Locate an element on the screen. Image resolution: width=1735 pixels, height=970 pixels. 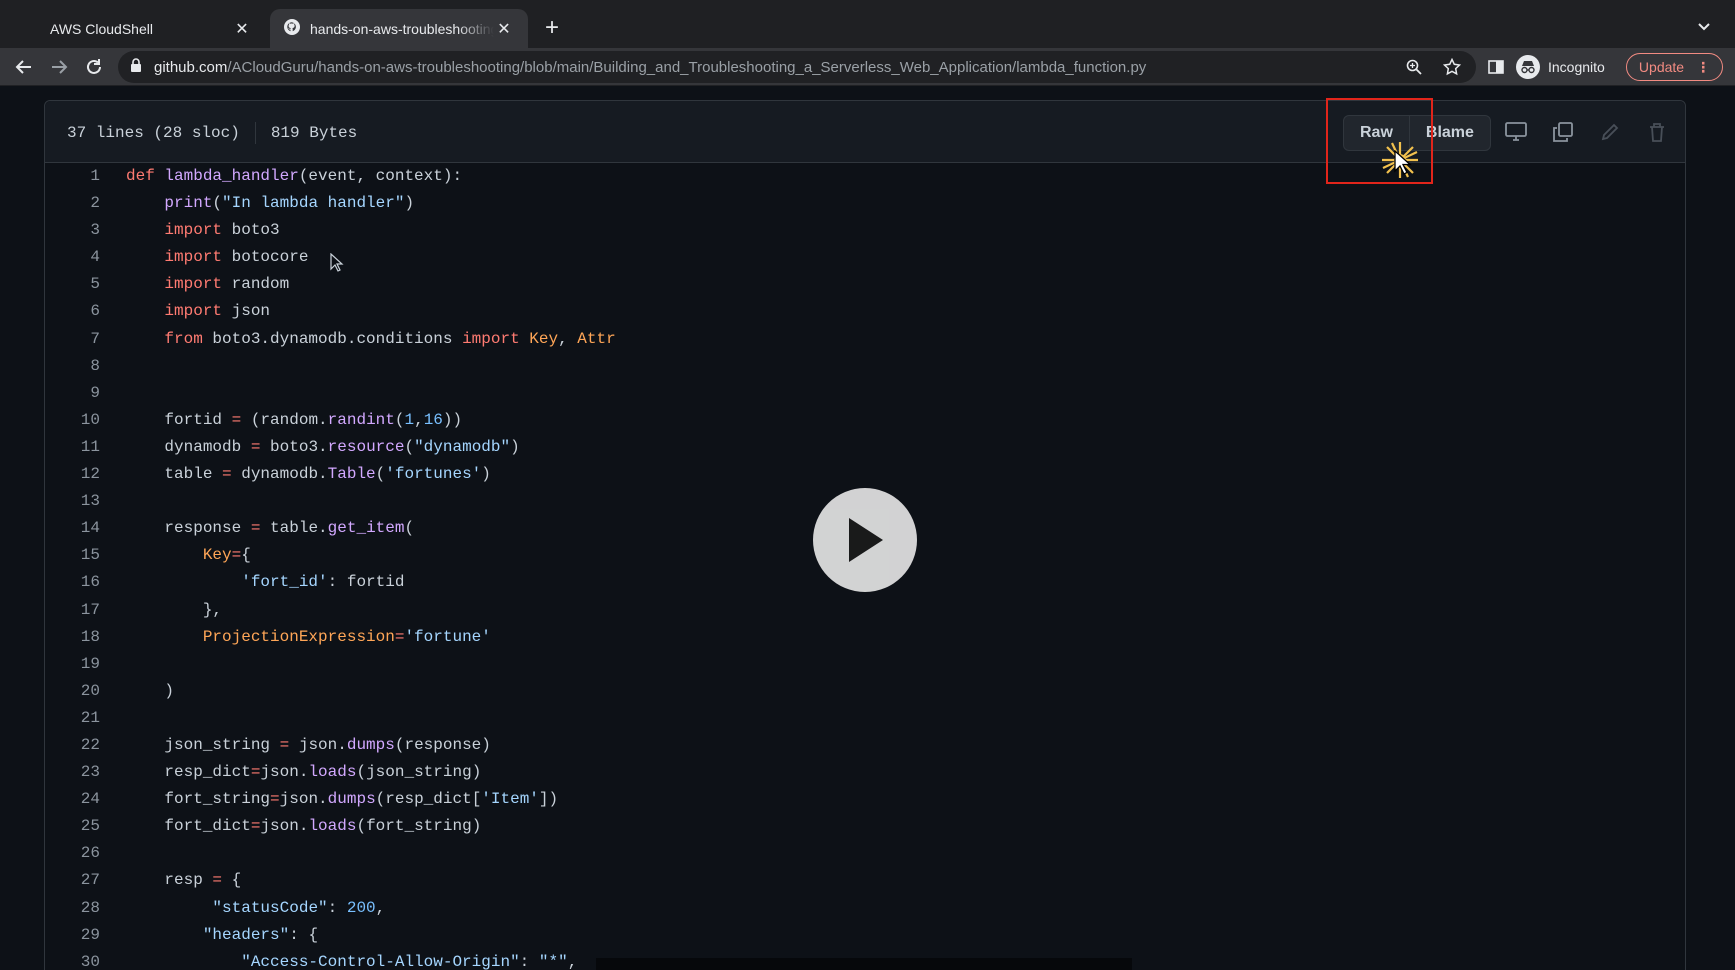
zoom-icon is located at coordinates (1414, 67).